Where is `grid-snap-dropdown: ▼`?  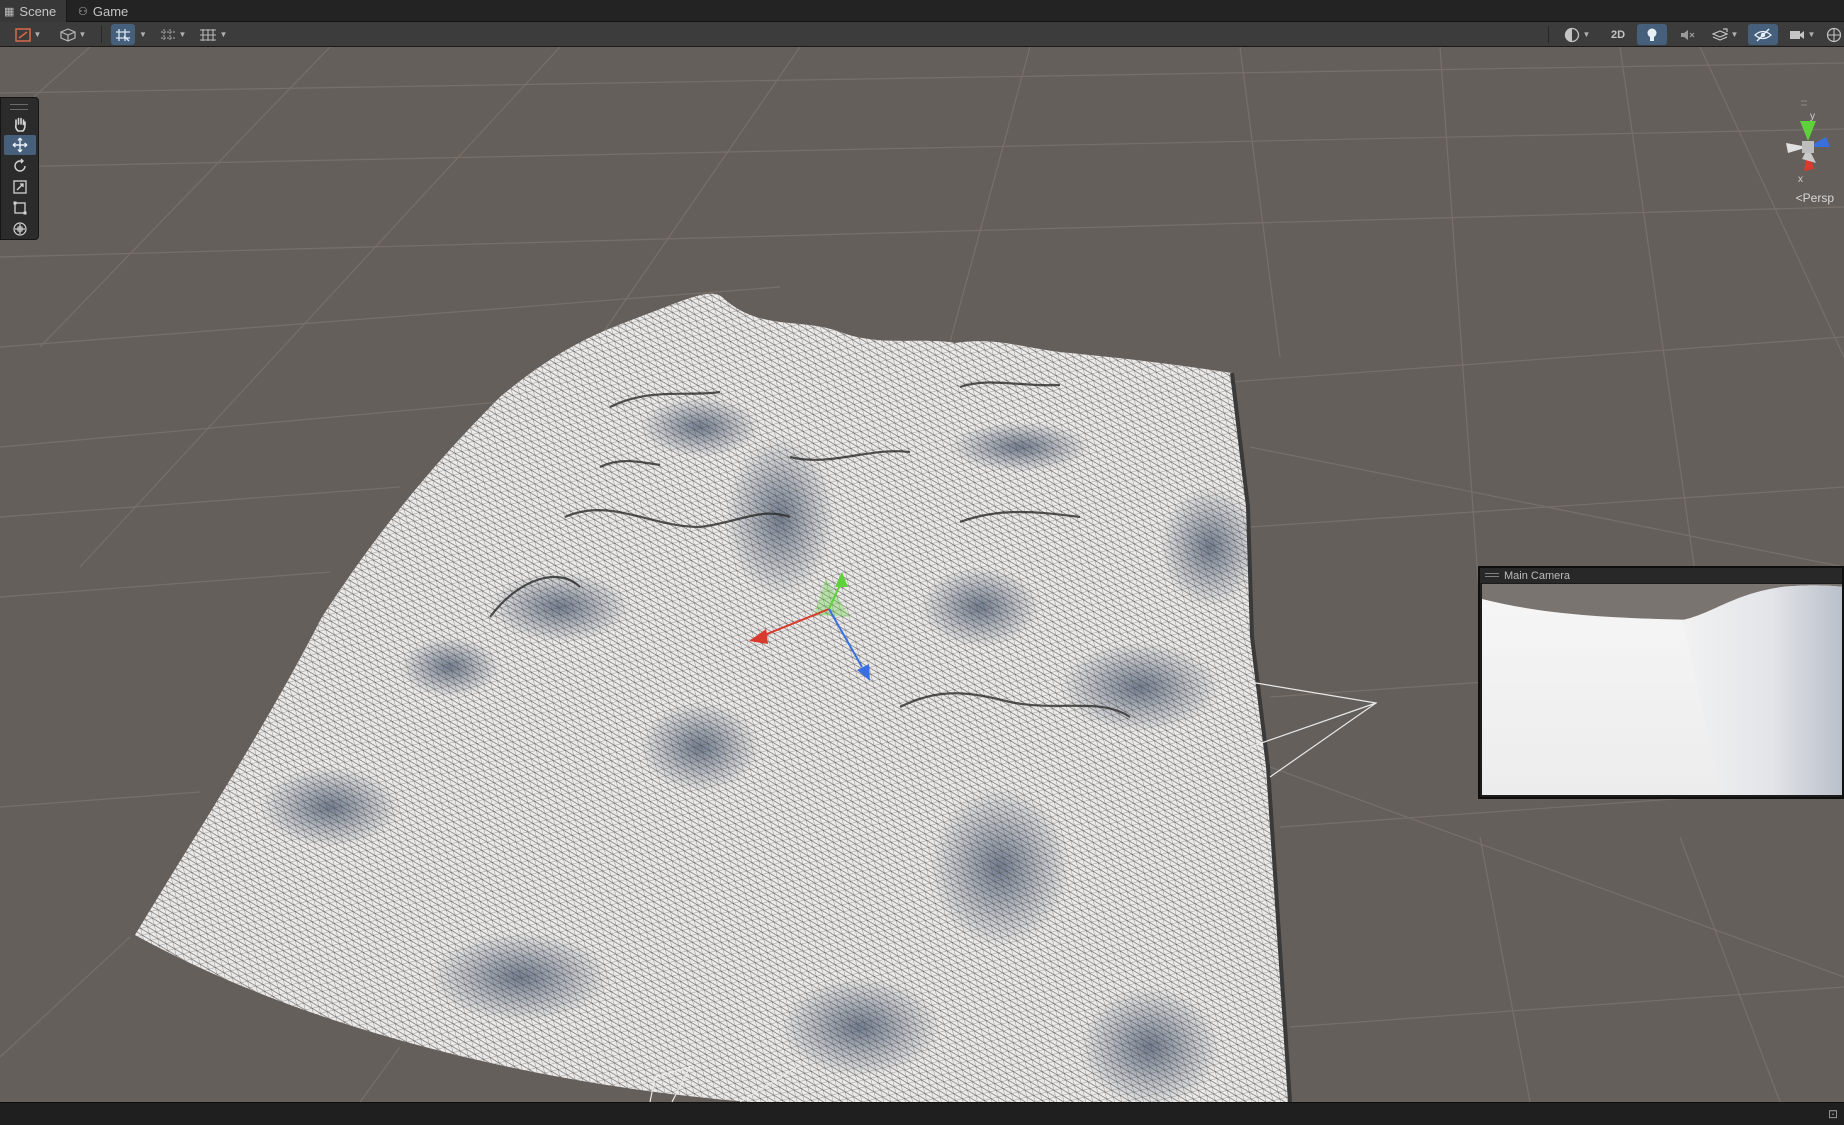
grid-snap-dropdown: ▼ is located at coordinates (143, 34).